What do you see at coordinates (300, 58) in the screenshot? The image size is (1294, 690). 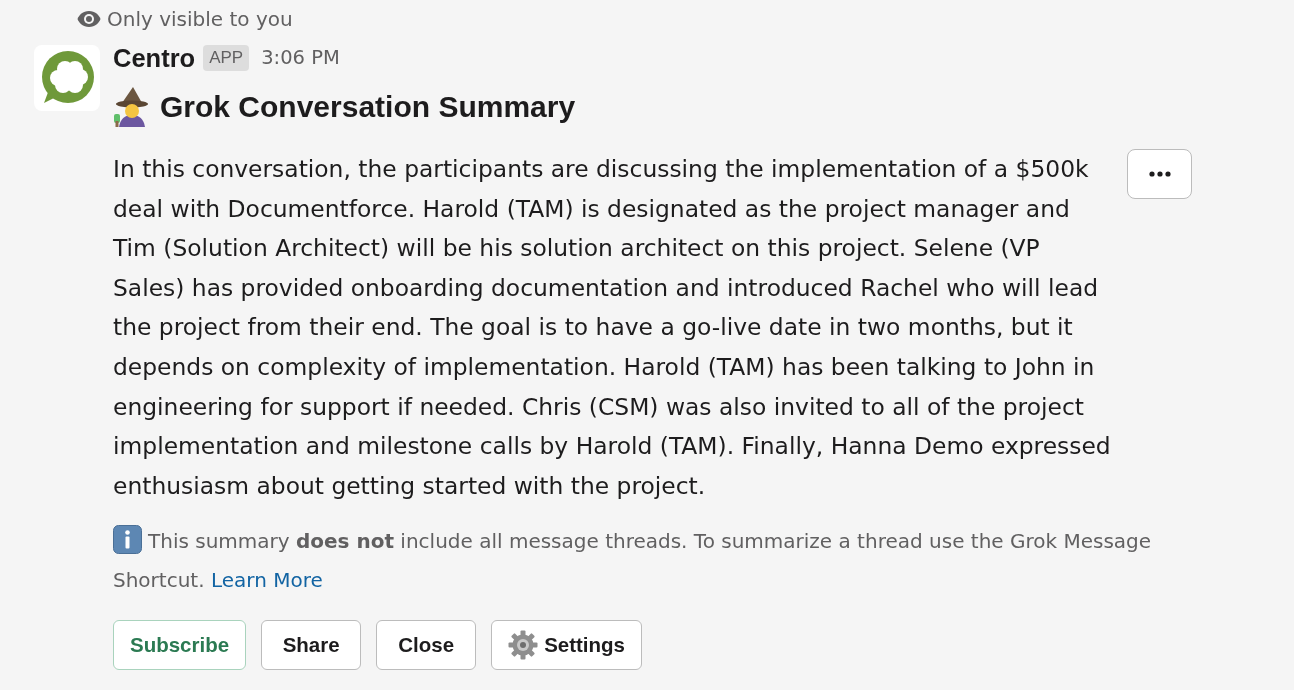 I see `message-time: 3:06 PM` at bounding box center [300, 58].